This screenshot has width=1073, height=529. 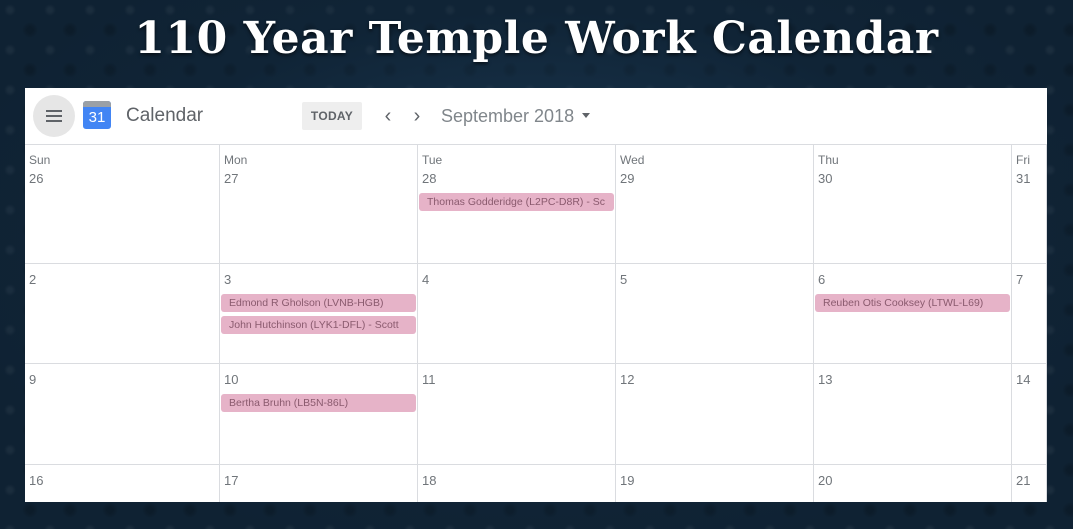 I want to click on weekday-header: Mon, so click(x=236, y=160).